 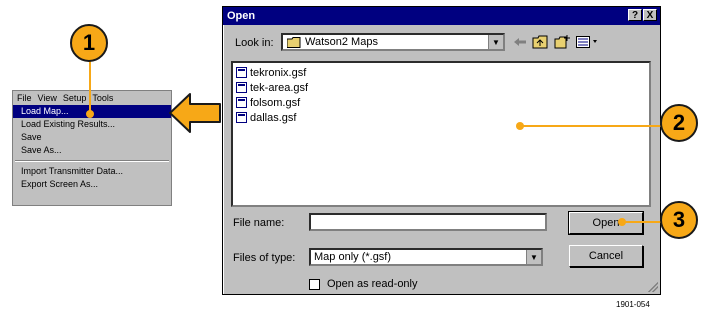 I want to click on menu-tools: Tools, so click(x=102, y=98).